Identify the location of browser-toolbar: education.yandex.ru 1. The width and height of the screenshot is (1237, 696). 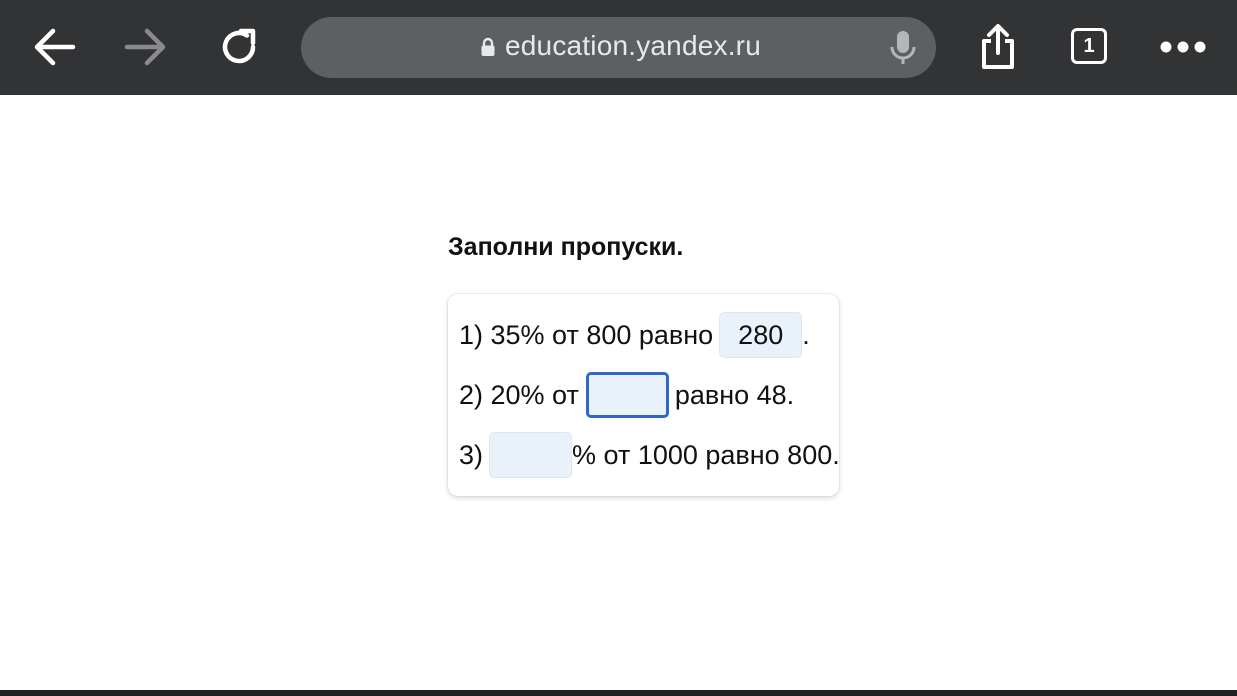
(618, 47).